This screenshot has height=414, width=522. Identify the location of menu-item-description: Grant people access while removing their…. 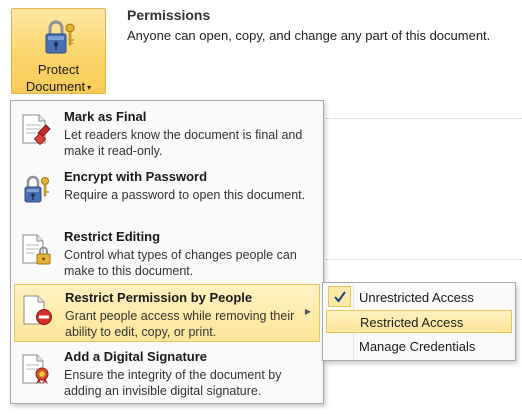
(180, 324).